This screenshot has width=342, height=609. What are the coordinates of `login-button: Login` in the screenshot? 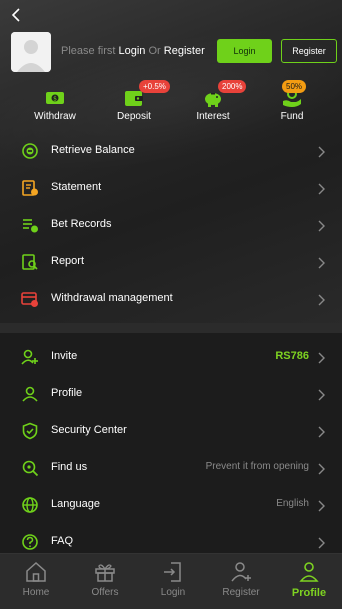 It's located at (244, 51).